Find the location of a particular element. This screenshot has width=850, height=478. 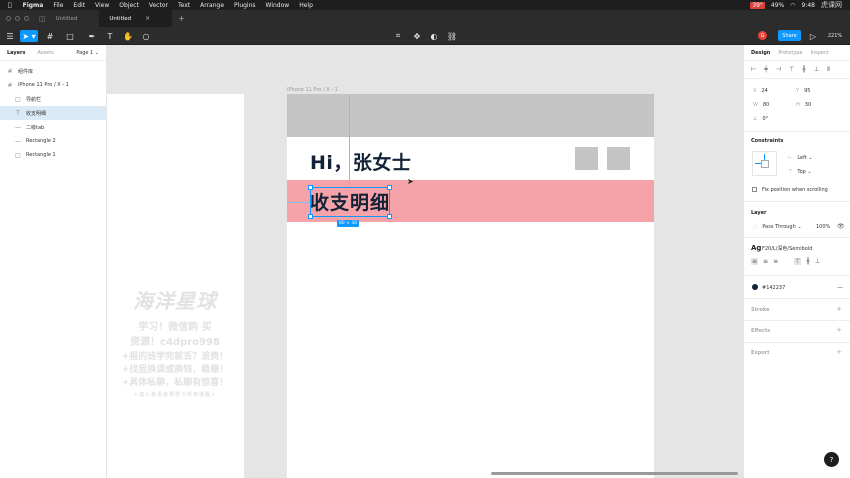

fix-position-checkbox is located at coordinates (754, 189).